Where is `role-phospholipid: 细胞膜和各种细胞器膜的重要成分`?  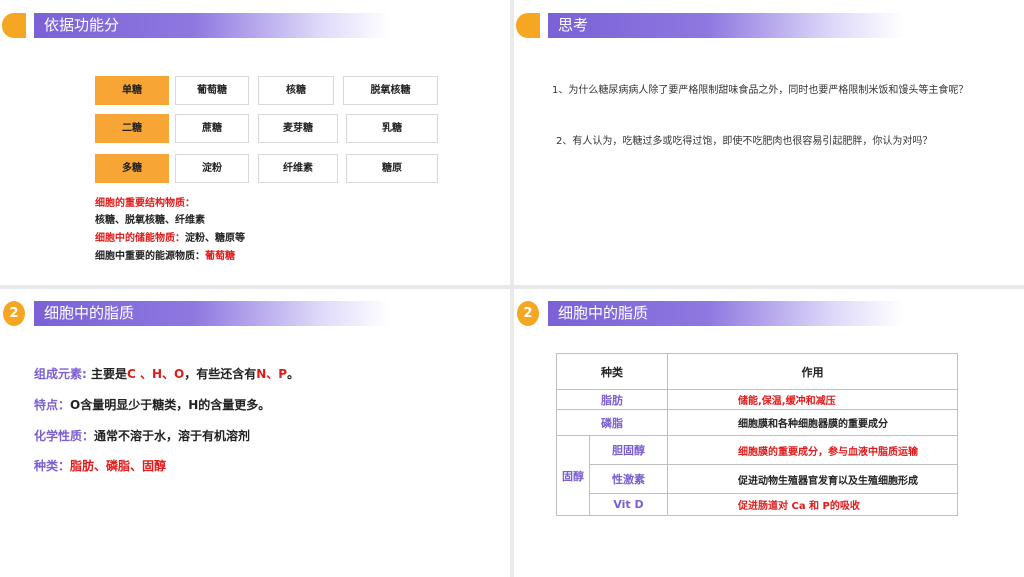 role-phospholipid: 细胞膜和各种细胞器膜的重要成分 is located at coordinates (812, 422).